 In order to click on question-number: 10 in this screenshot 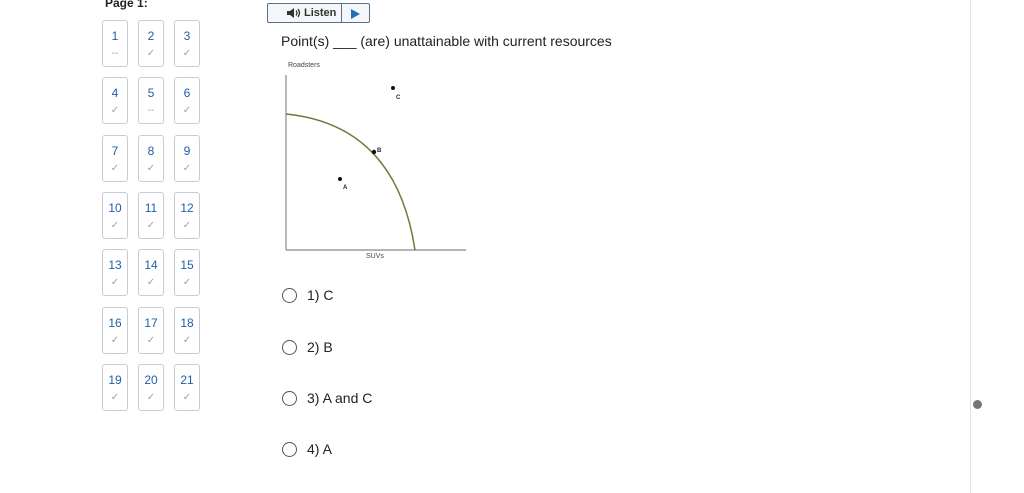, I will do `click(115, 207)`.